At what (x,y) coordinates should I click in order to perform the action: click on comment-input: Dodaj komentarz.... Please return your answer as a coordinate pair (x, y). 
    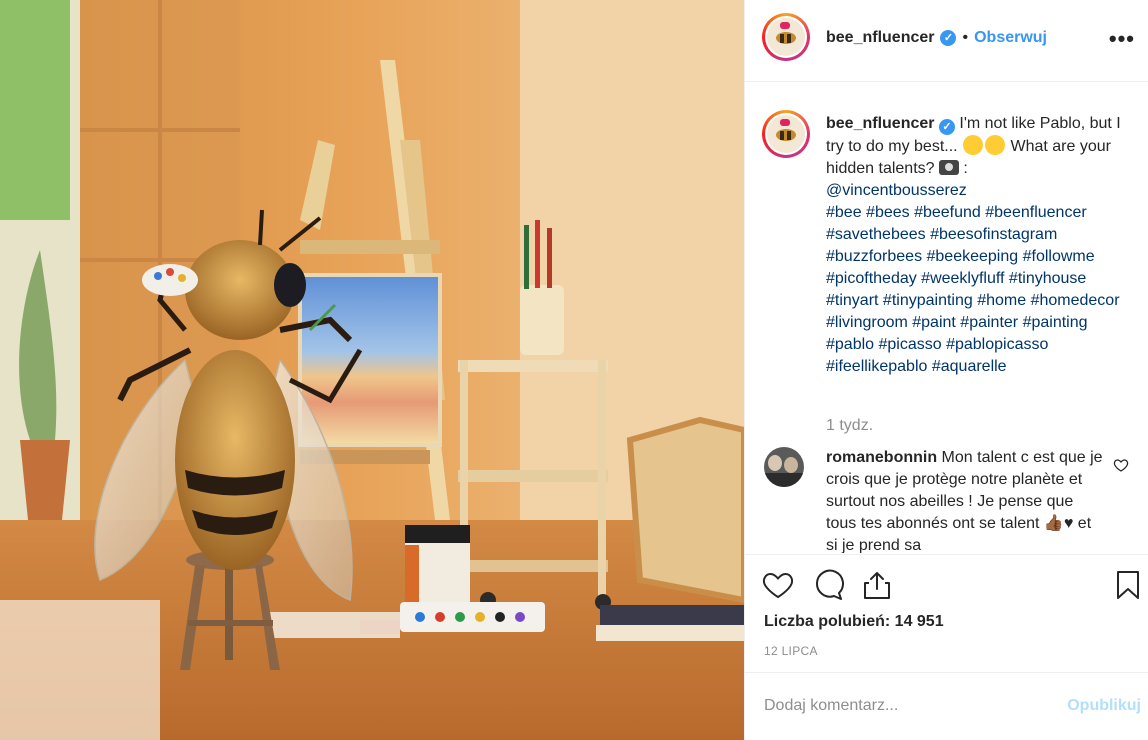
    Looking at the image, I should click on (831, 706).